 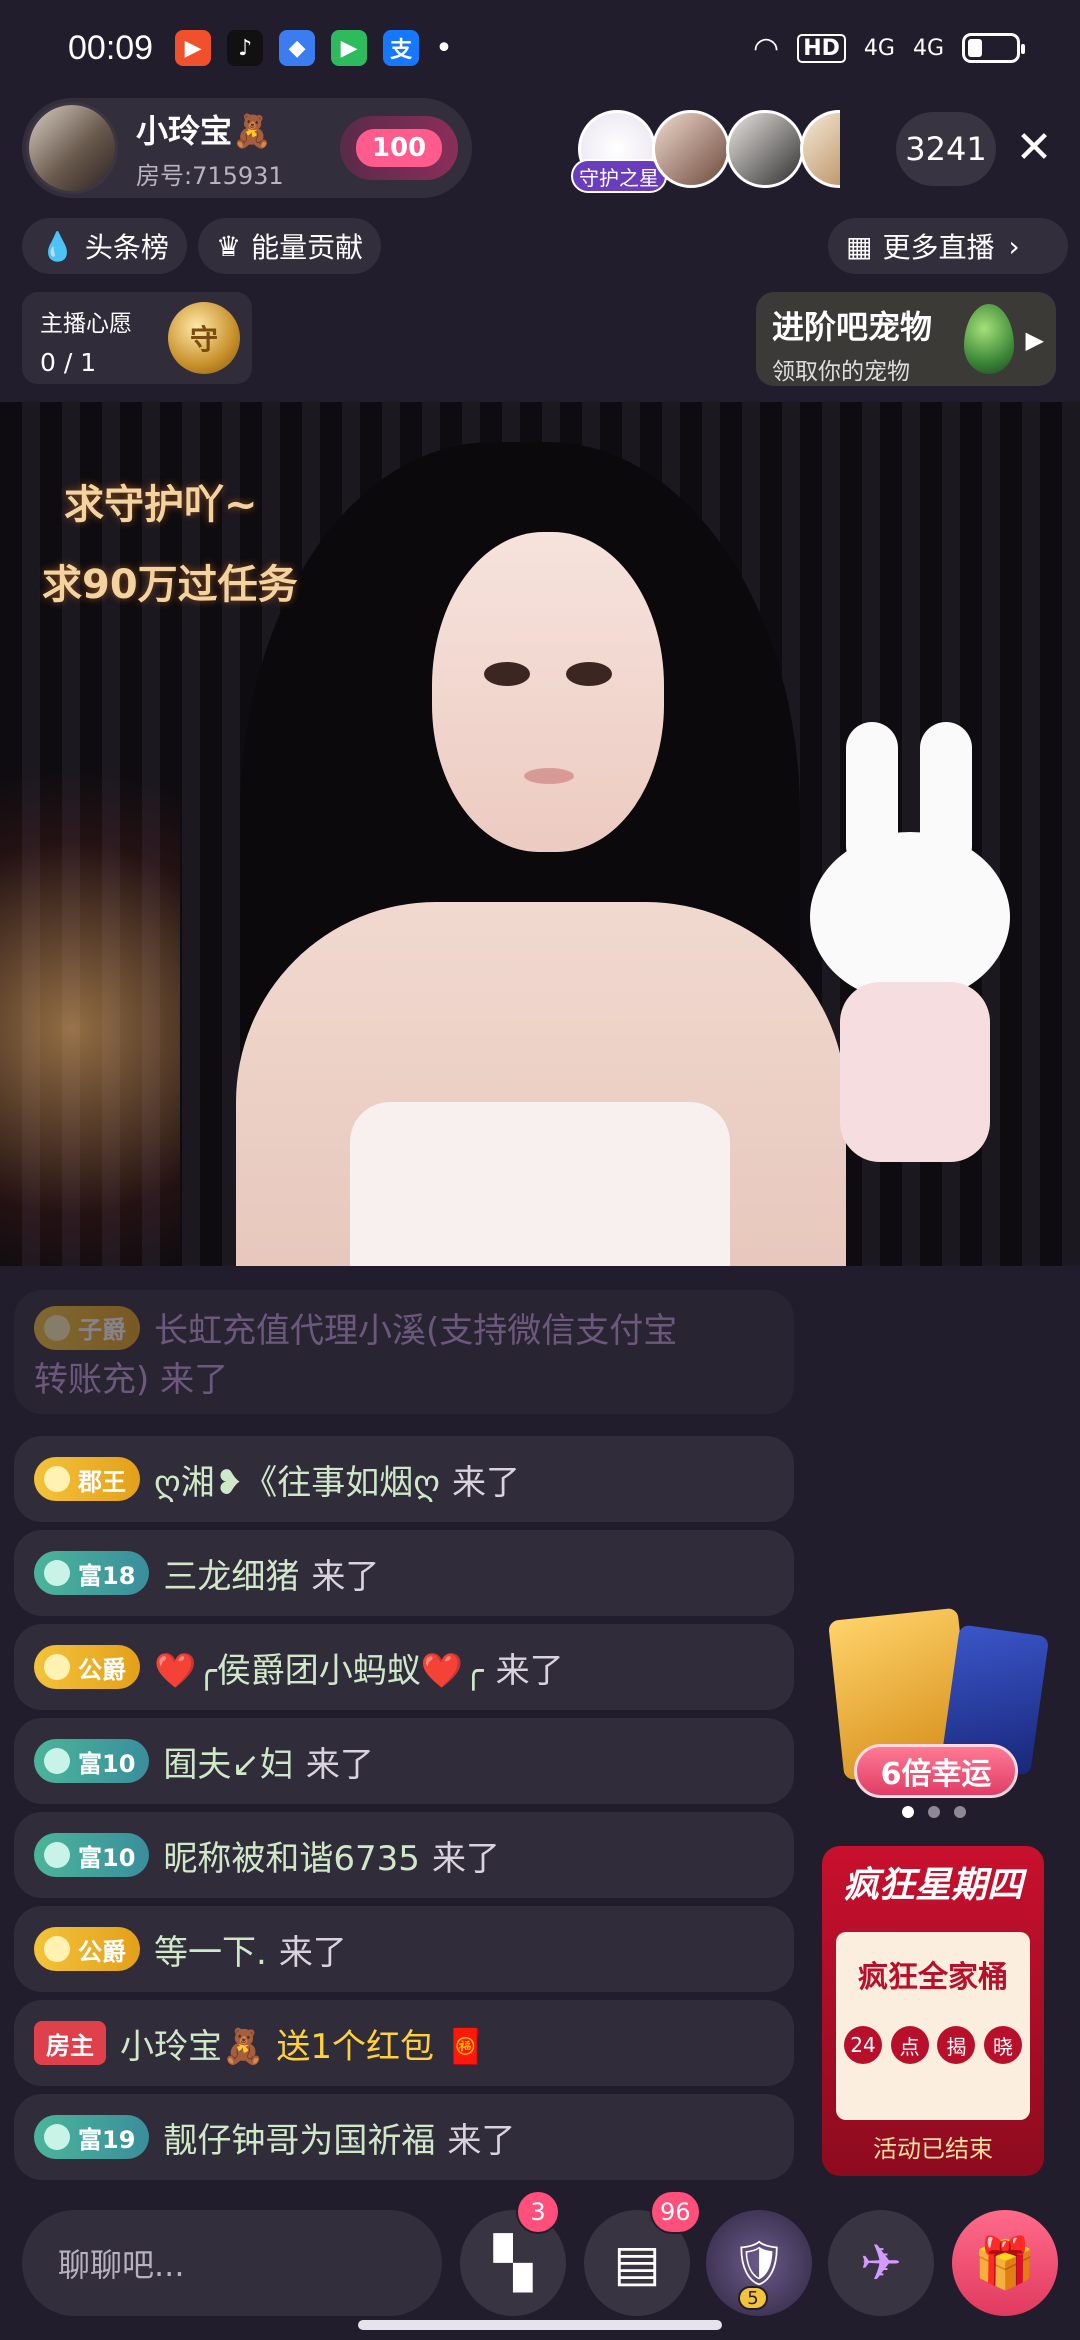 I want to click on gift-icon: 🎁, so click(x=1005, y=2262).